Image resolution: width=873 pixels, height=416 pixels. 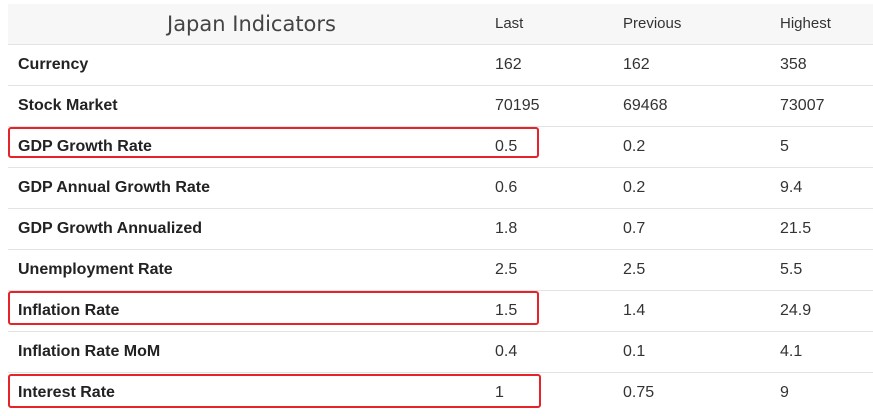 What do you see at coordinates (634, 351) in the screenshot?
I see `value-previous: 0.1` at bounding box center [634, 351].